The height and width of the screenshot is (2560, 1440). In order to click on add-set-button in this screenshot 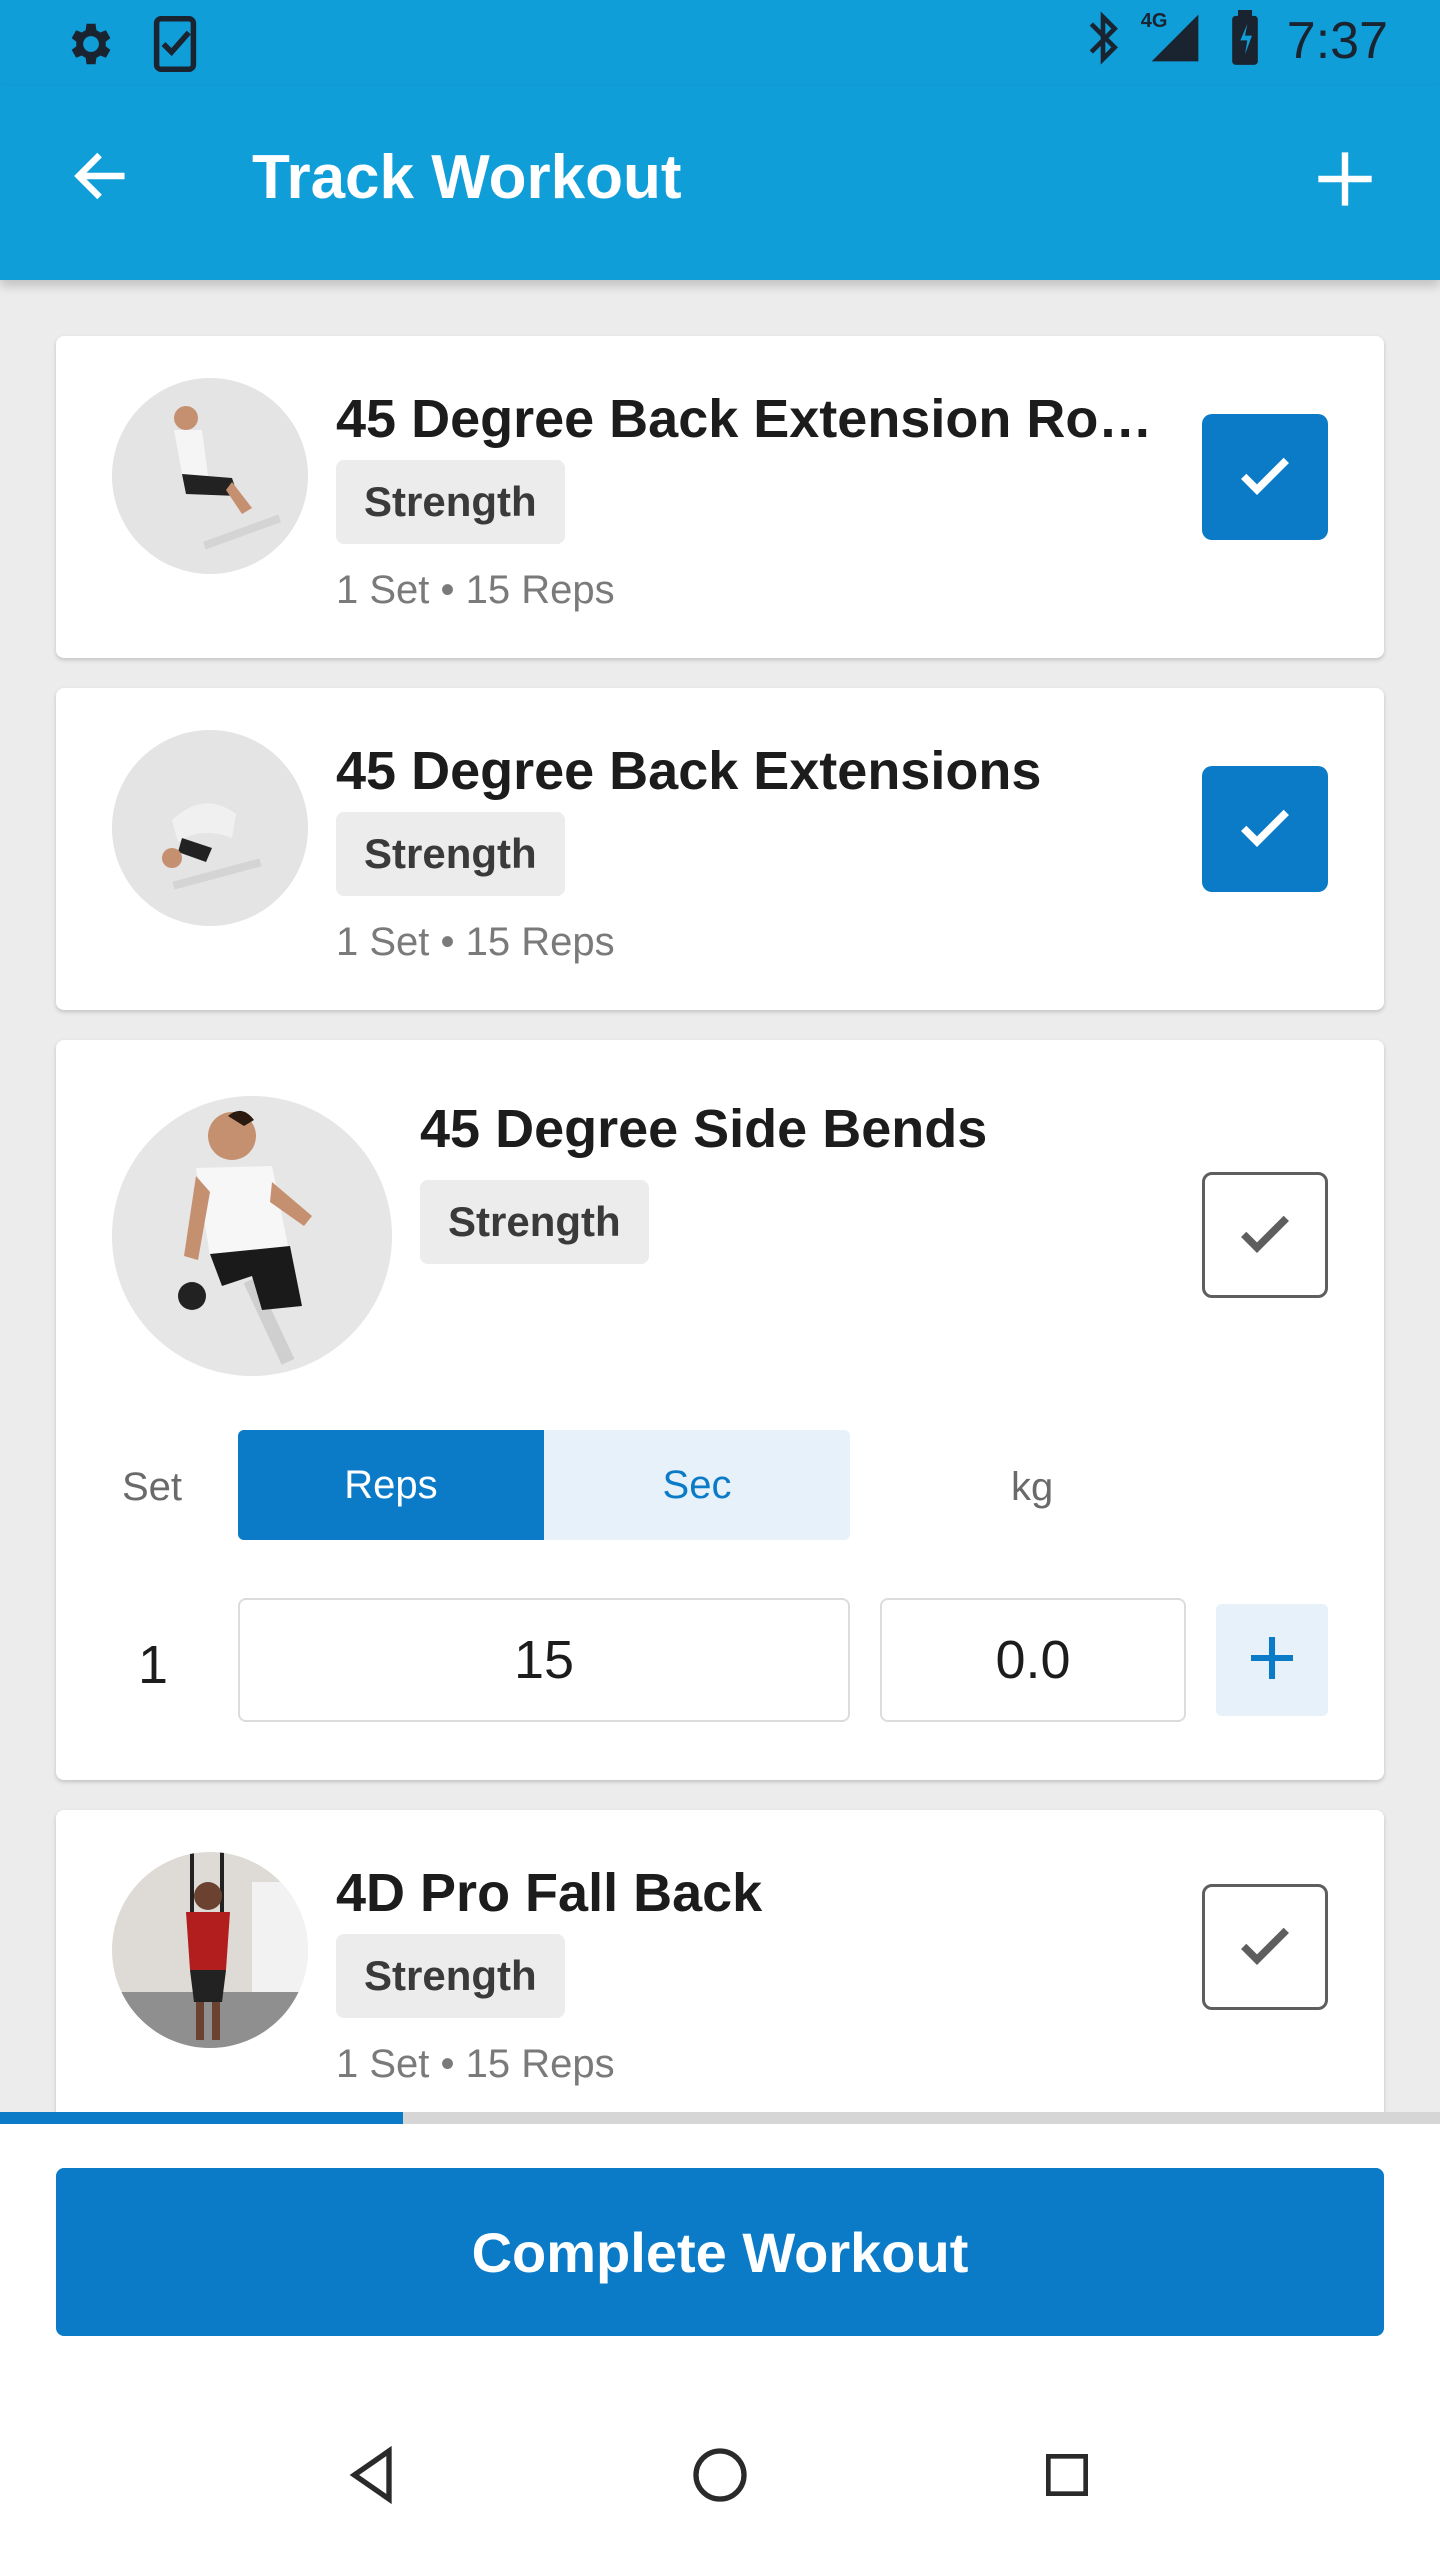, I will do `click(1272, 1660)`.